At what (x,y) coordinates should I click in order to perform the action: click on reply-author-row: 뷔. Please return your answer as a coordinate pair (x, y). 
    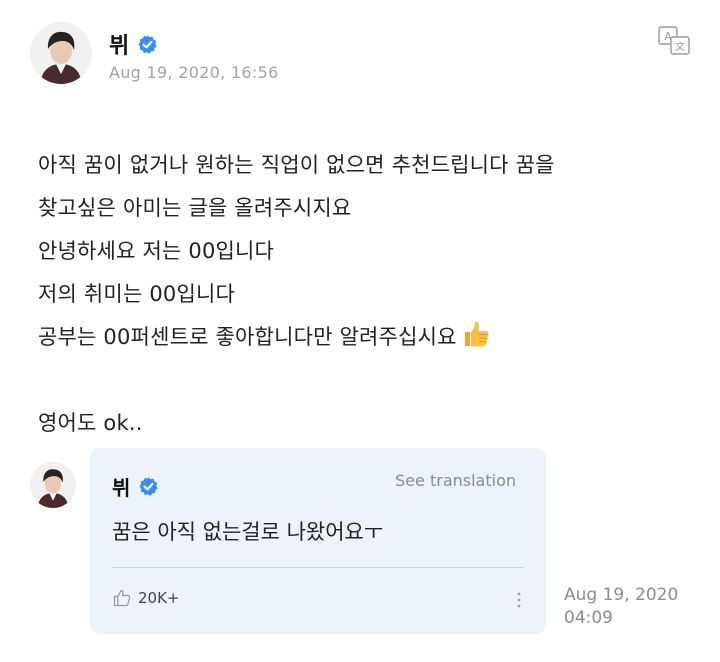
    Looking at the image, I should click on (135, 486).